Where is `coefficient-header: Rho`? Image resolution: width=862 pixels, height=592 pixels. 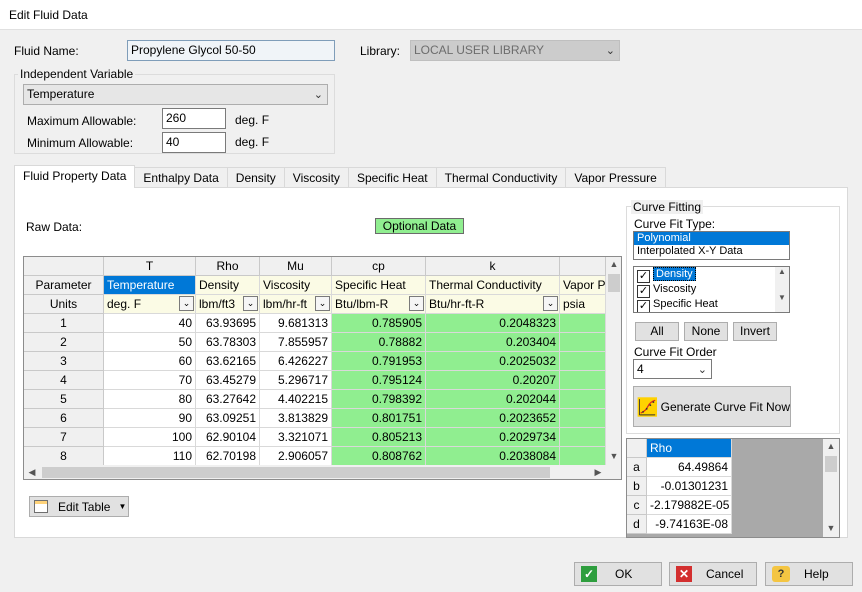
coefficient-header: Rho is located at coordinates (689, 448).